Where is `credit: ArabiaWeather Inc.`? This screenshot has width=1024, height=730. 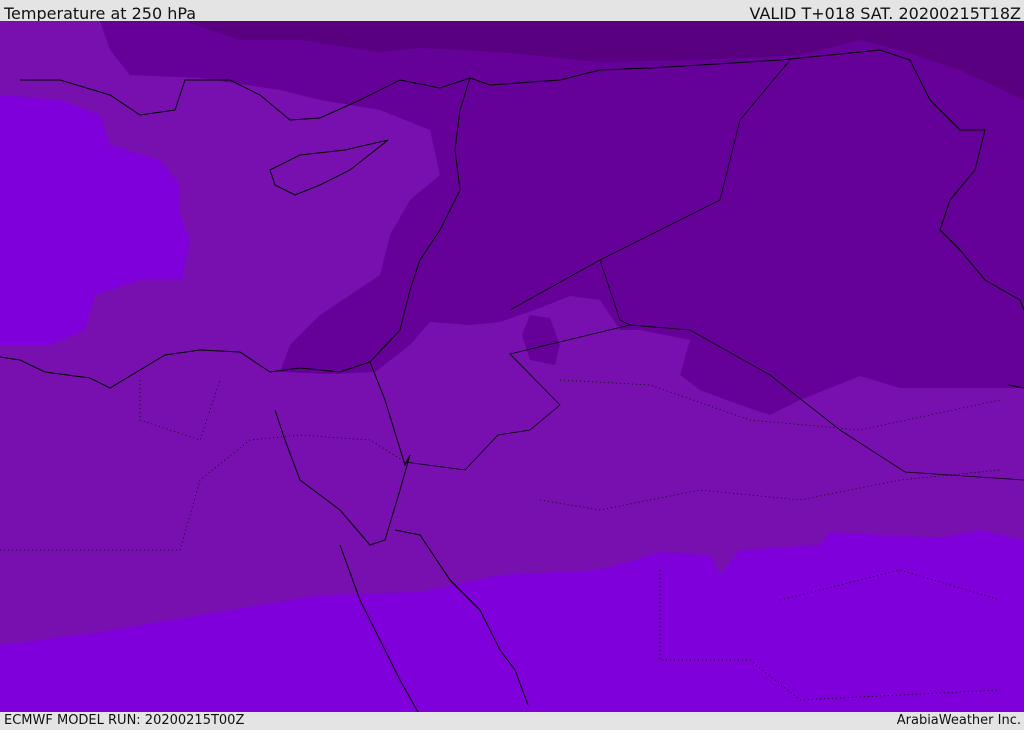 credit: ArabiaWeather Inc. is located at coordinates (958, 720).